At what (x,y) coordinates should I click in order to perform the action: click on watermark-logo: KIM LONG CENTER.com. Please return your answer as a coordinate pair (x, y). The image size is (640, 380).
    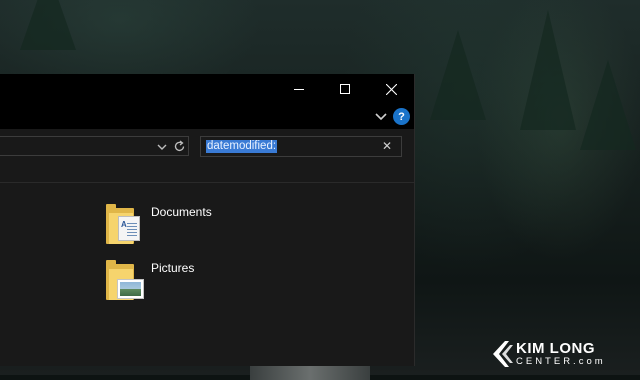
    Looking at the image, I should click on (549, 354).